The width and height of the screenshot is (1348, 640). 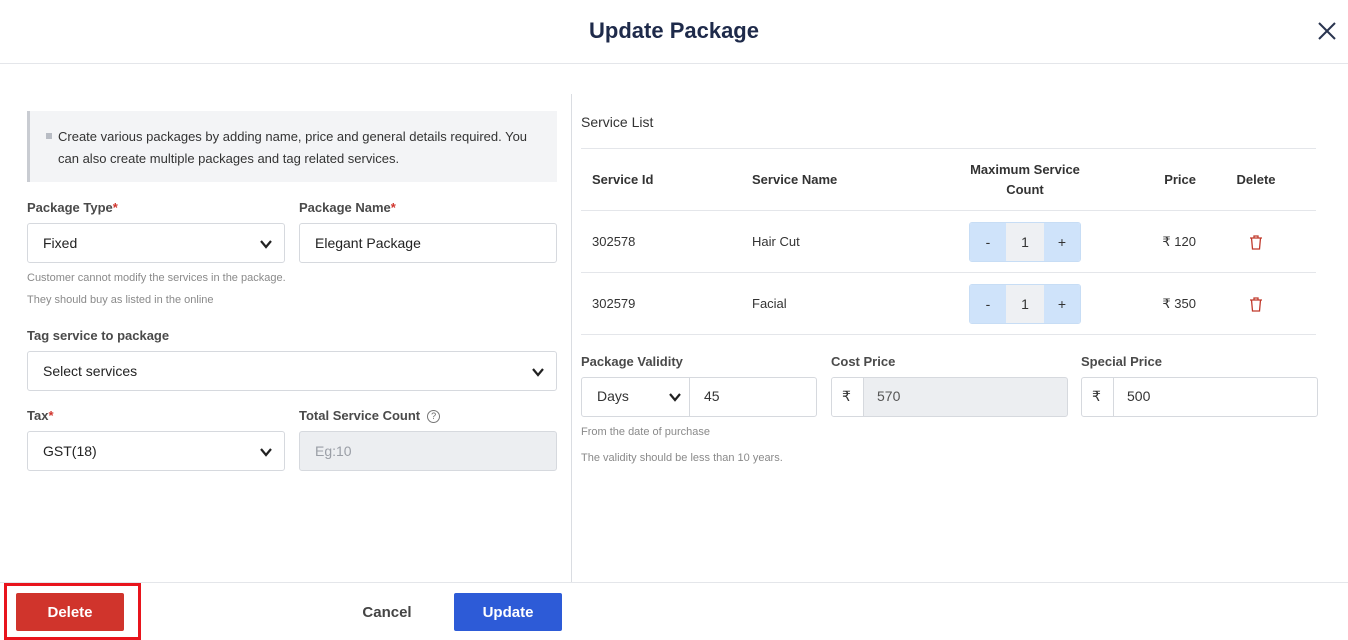 What do you see at coordinates (60, 243) in the screenshot?
I see `package-type-value: Fixed` at bounding box center [60, 243].